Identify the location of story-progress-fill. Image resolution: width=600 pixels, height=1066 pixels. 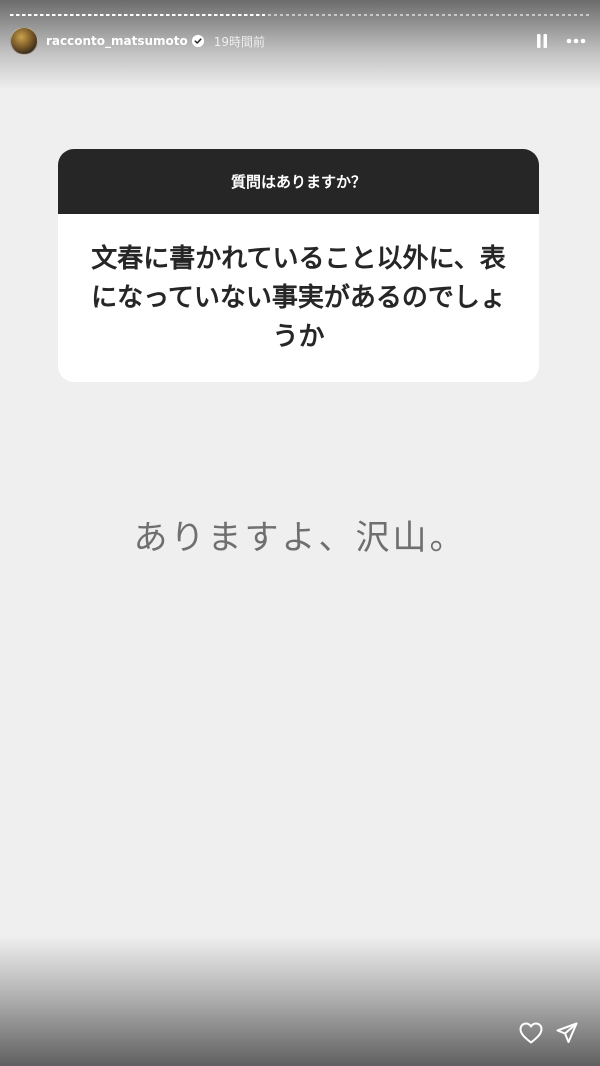
(138, 15).